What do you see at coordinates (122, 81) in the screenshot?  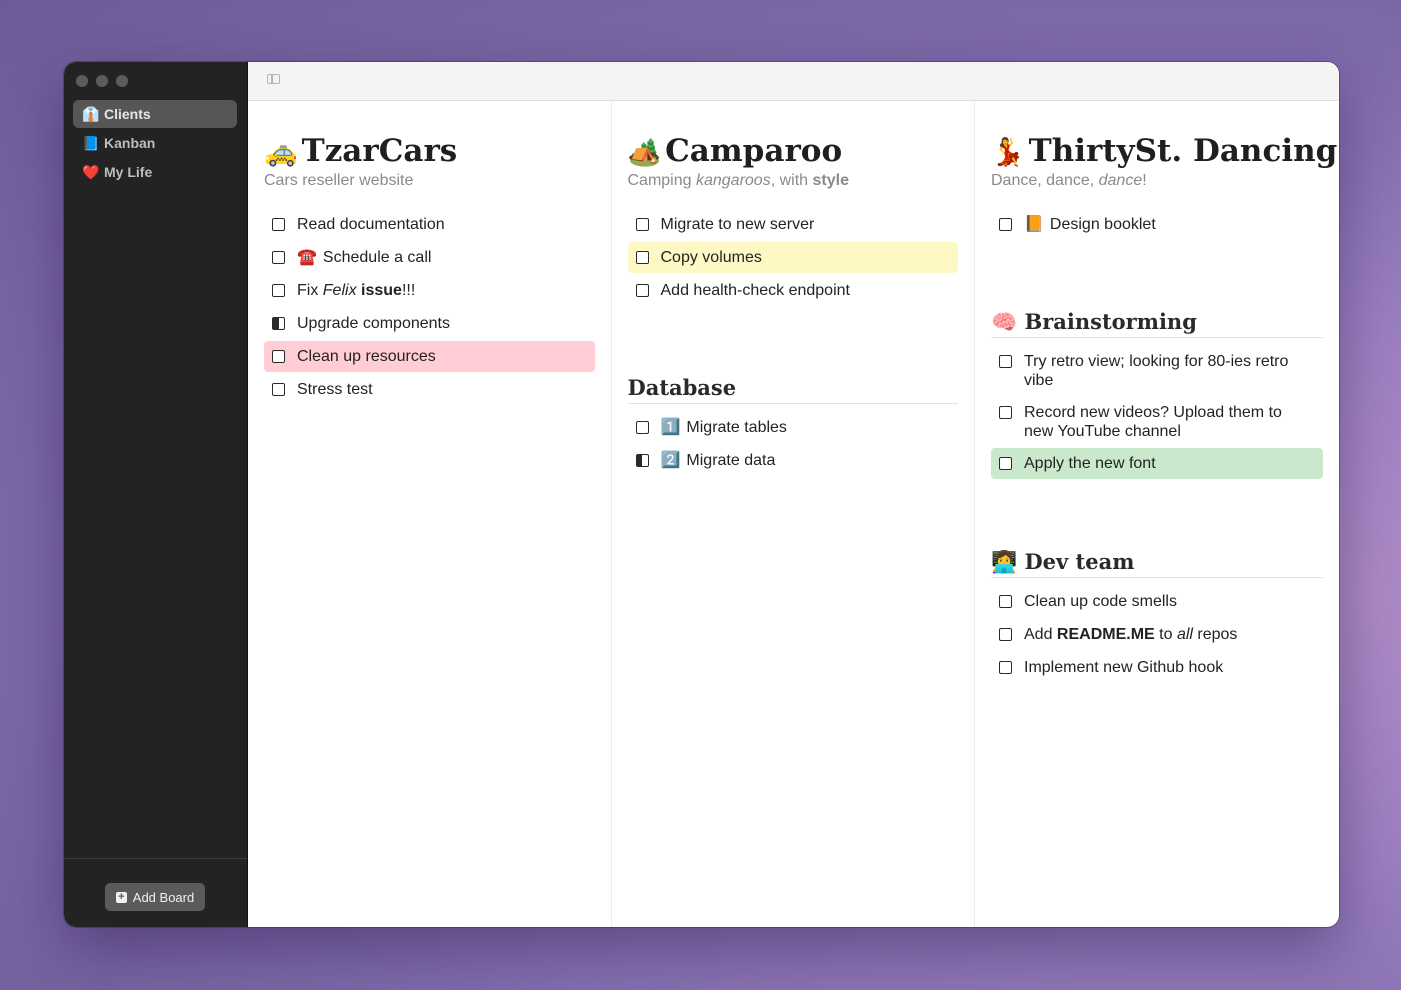 I see `zoom-button` at bounding box center [122, 81].